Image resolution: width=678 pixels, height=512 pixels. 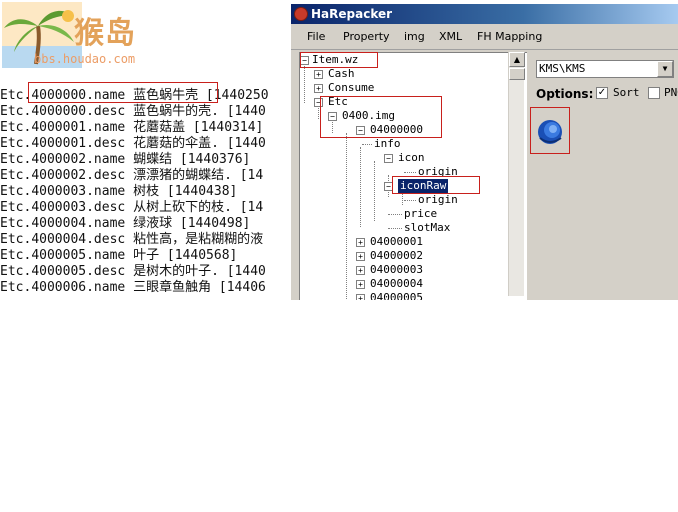 I want to click on line-key: 4000004.name, so click(x=78, y=223).